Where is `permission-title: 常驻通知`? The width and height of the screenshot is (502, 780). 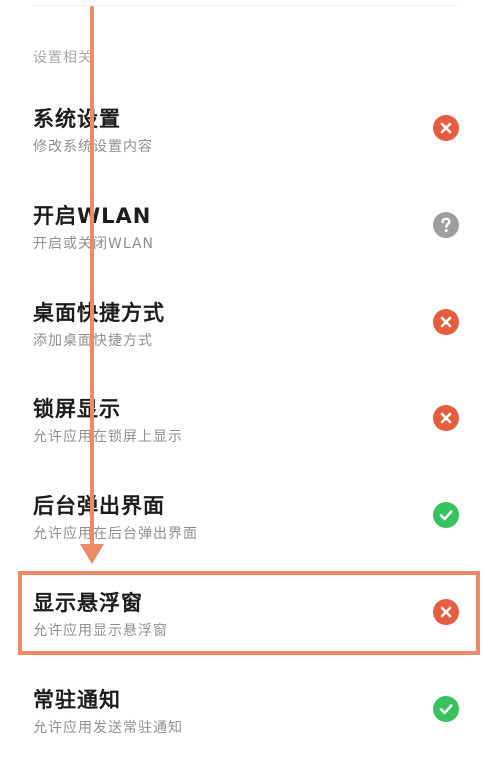
permission-title: 常驻通知 is located at coordinates (77, 700).